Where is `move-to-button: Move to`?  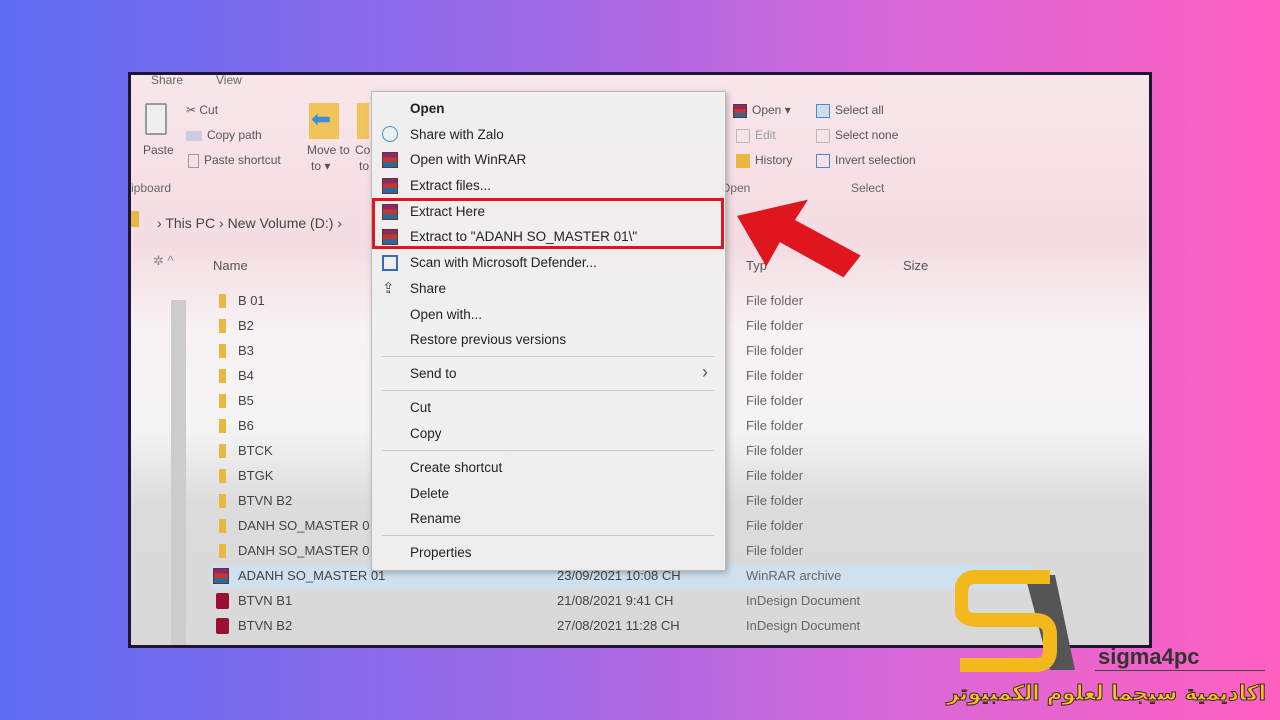
move-to-button: Move to is located at coordinates (328, 150).